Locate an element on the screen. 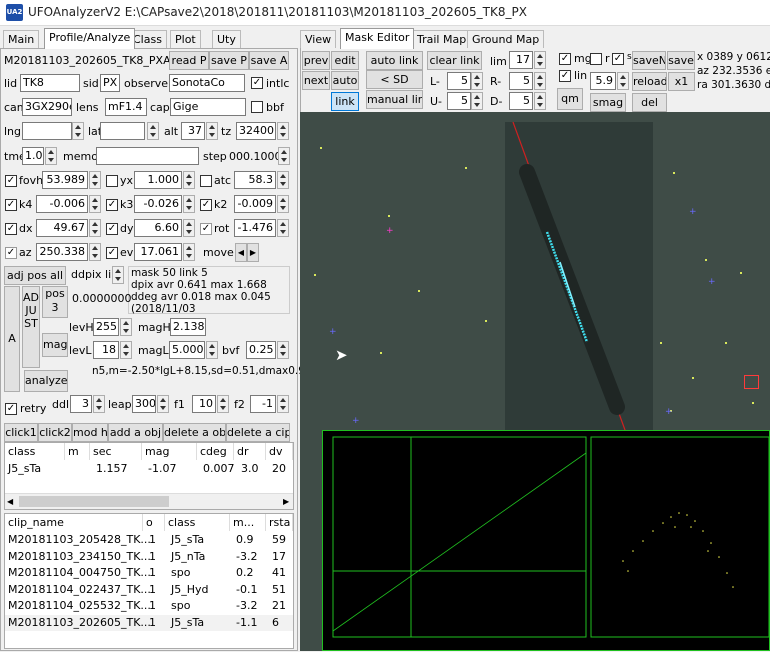 This screenshot has height=652, width=770. clear-link-button: clear link is located at coordinates (454, 60).